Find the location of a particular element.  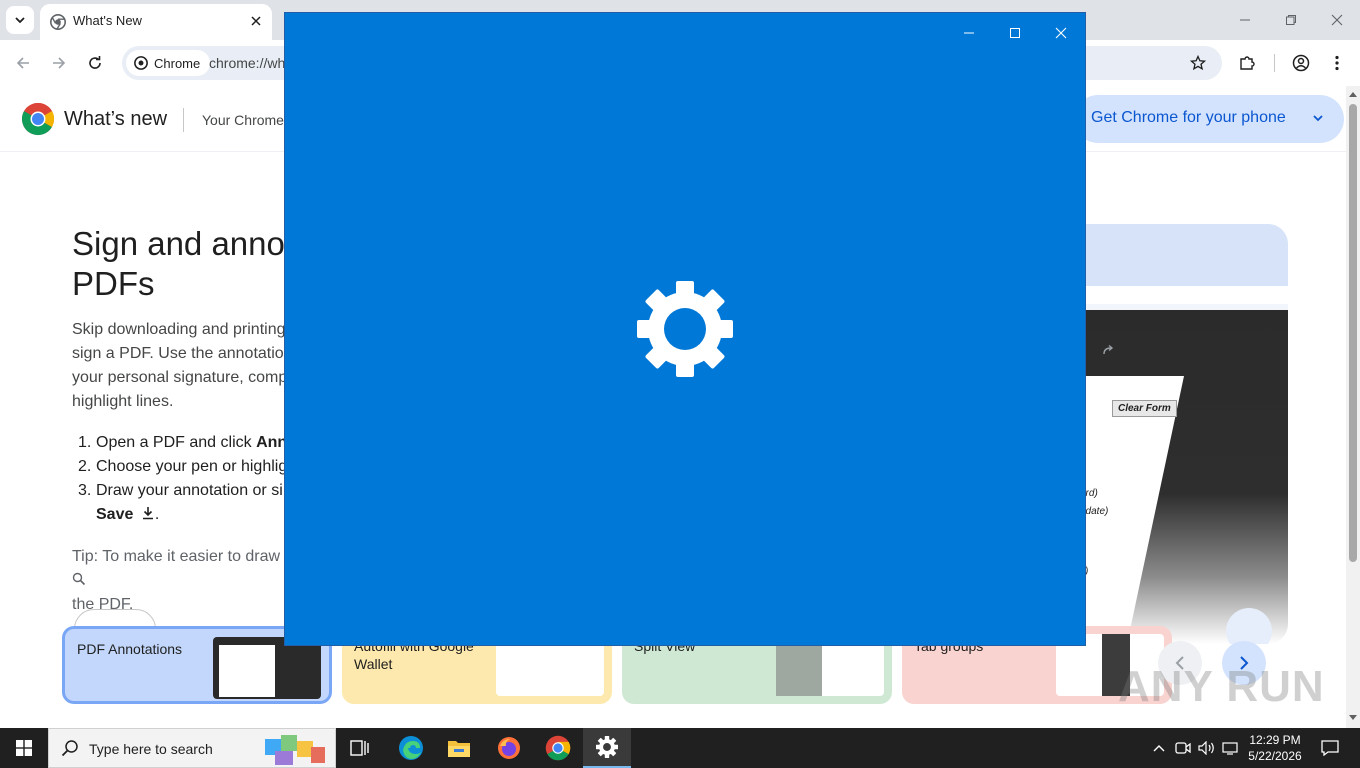

tab-search-button is located at coordinates (20, 20).